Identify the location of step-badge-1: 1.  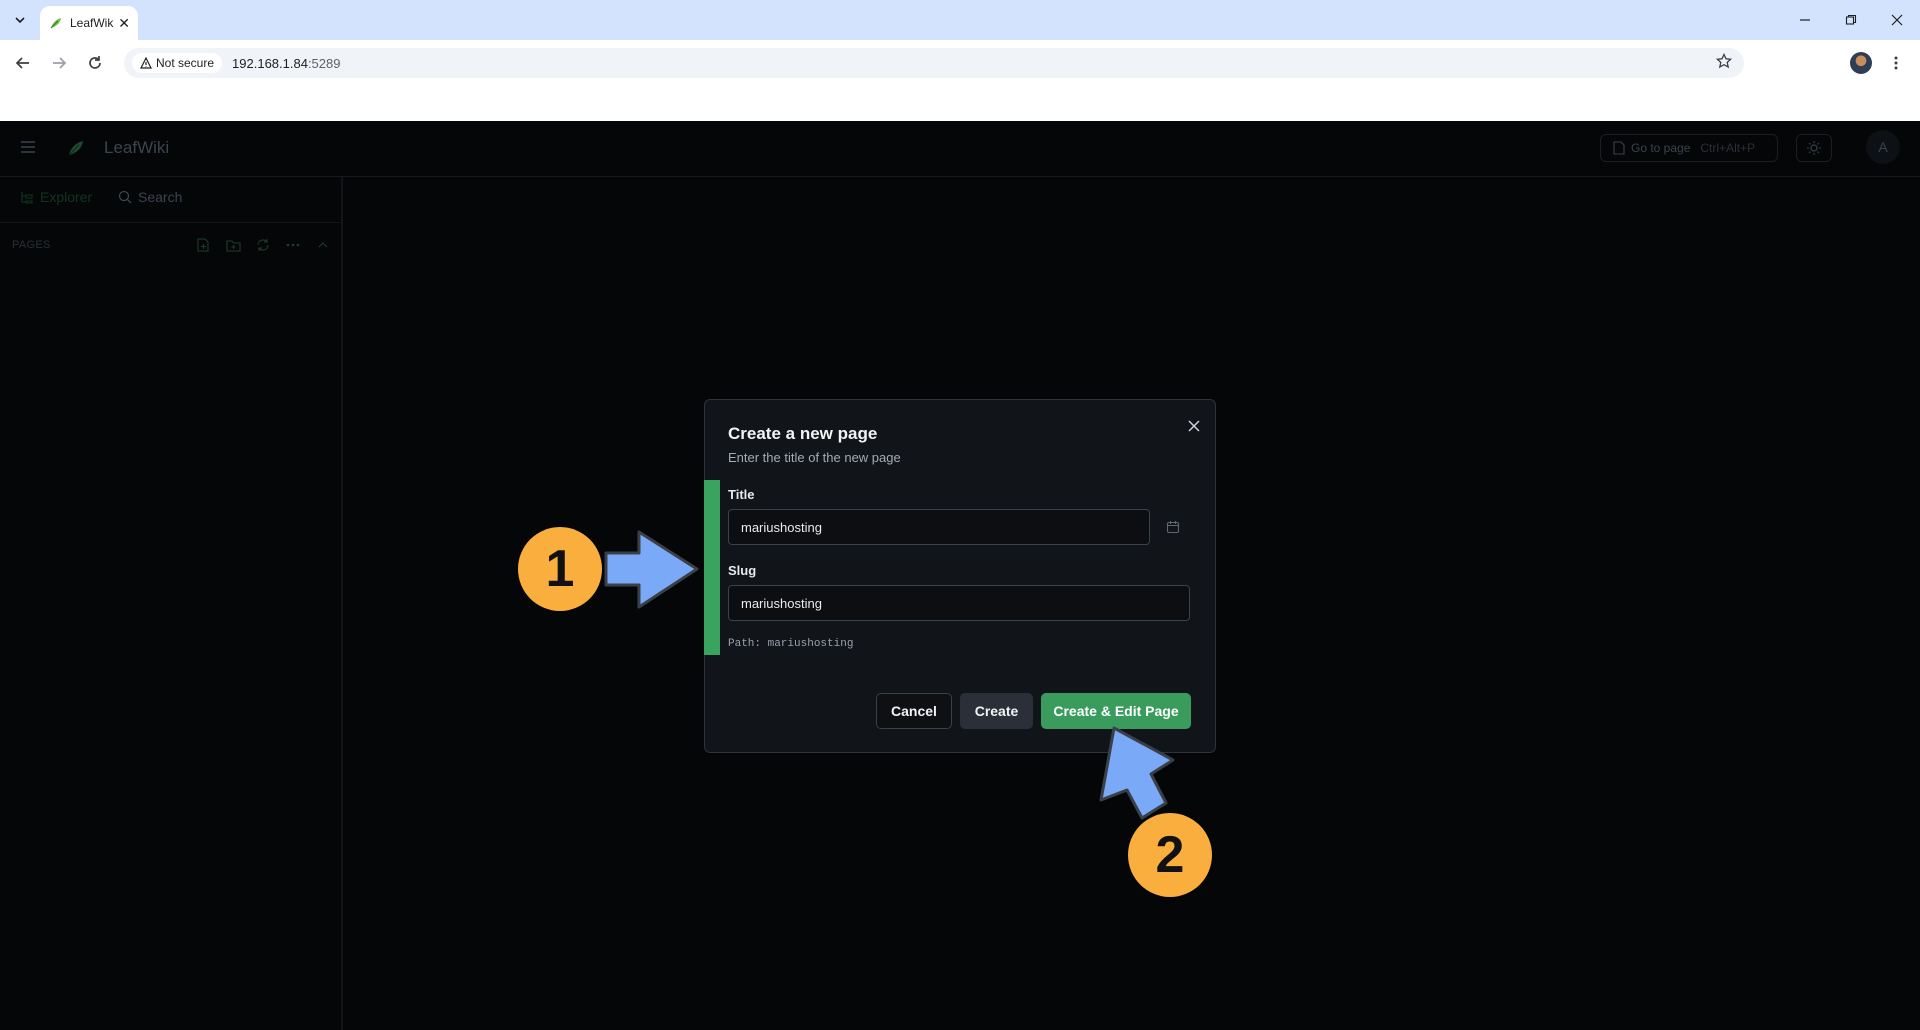
(560, 569).